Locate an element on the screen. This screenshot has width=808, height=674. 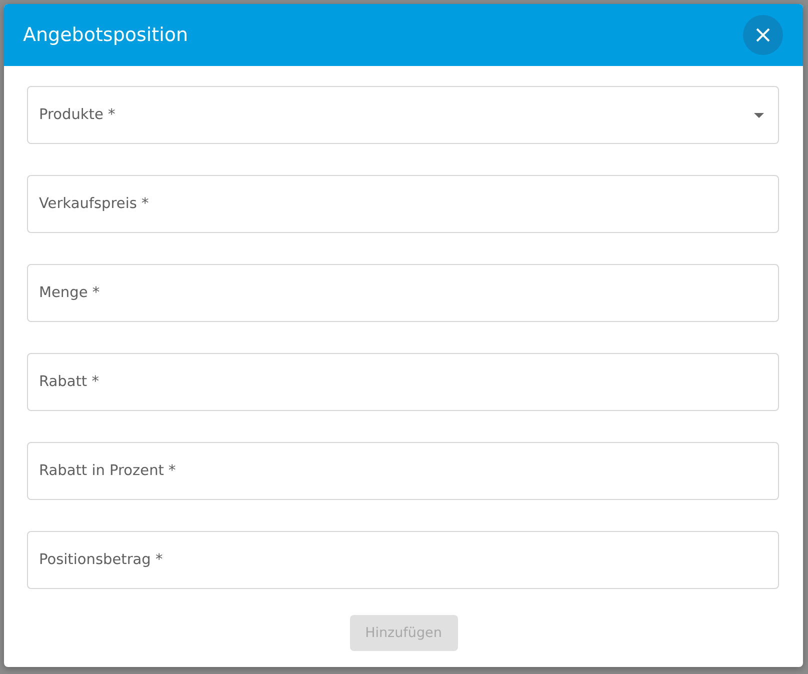
close-icon is located at coordinates (763, 35).